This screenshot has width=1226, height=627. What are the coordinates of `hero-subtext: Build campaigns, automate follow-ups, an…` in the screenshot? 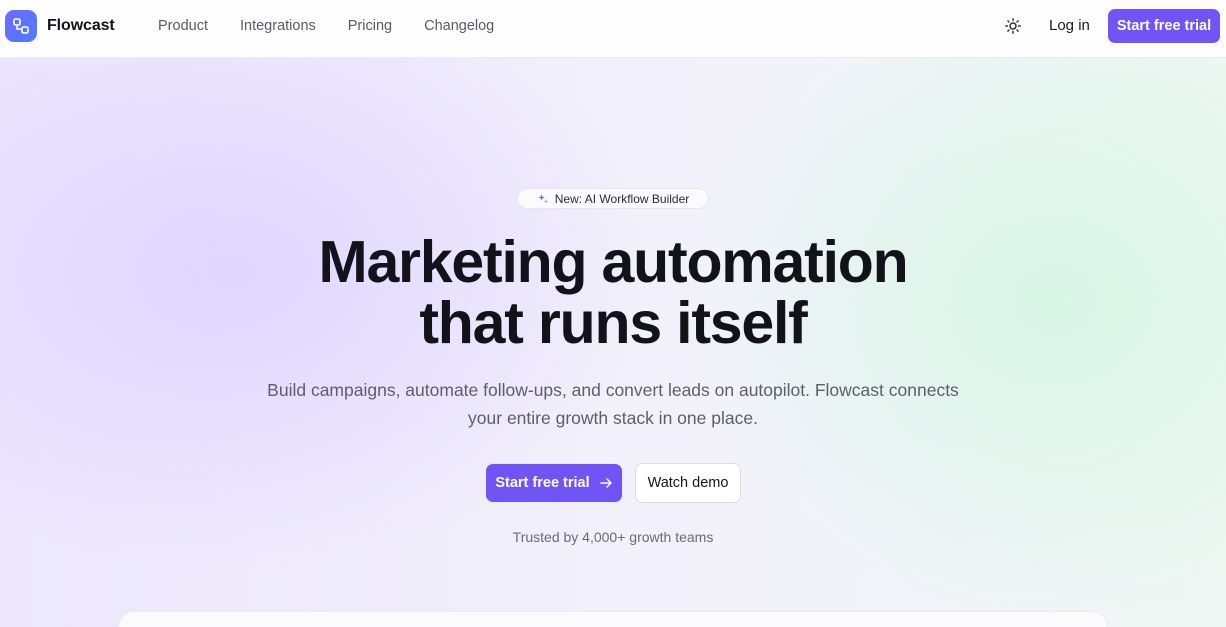 It's located at (613, 404).